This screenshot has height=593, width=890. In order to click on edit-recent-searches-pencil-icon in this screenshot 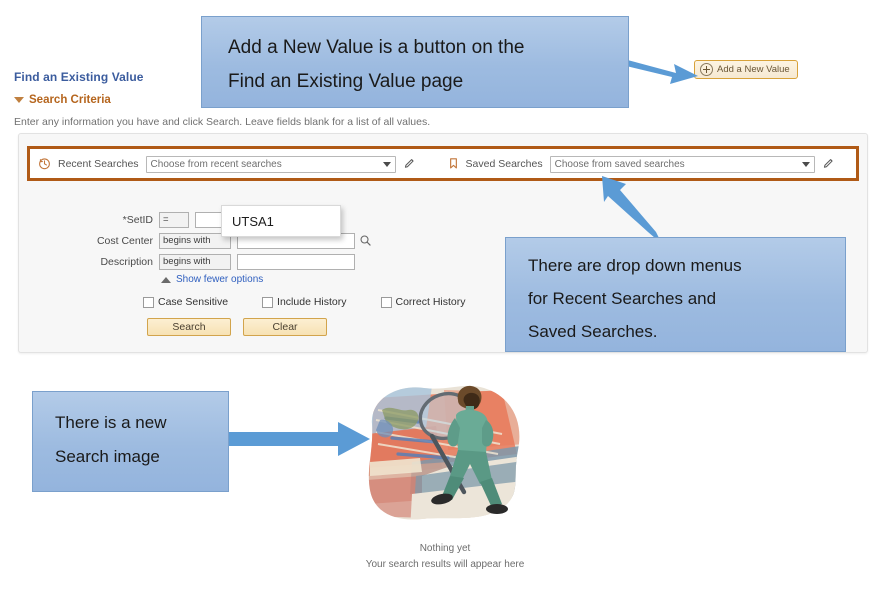, I will do `click(409, 163)`.